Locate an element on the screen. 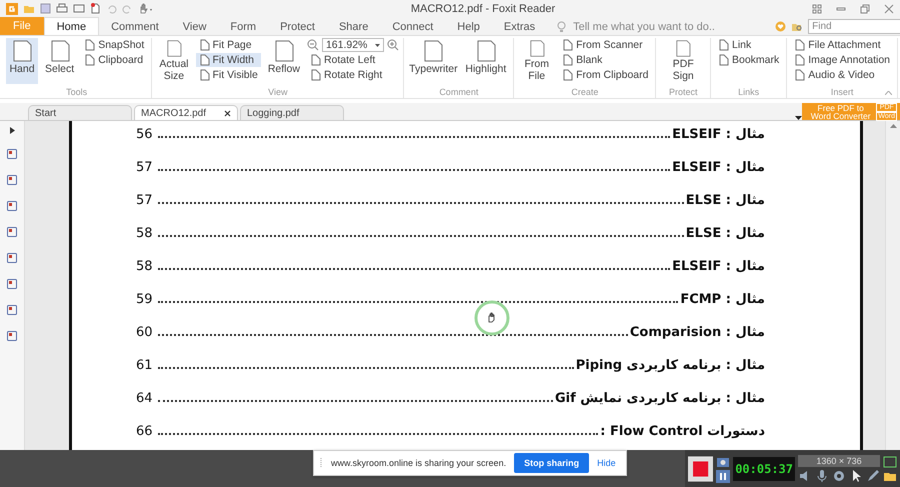  ribbon-button: Bookmark is located at coordinates (748, 60).